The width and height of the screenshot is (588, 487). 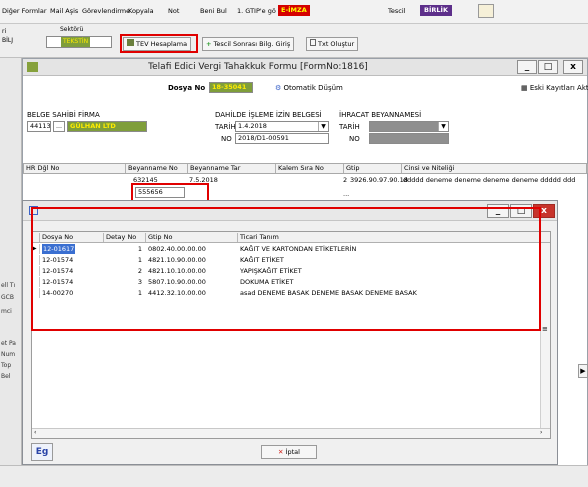 I want to click on left-fragment-bel: Bel, so click(x=6, y=376).